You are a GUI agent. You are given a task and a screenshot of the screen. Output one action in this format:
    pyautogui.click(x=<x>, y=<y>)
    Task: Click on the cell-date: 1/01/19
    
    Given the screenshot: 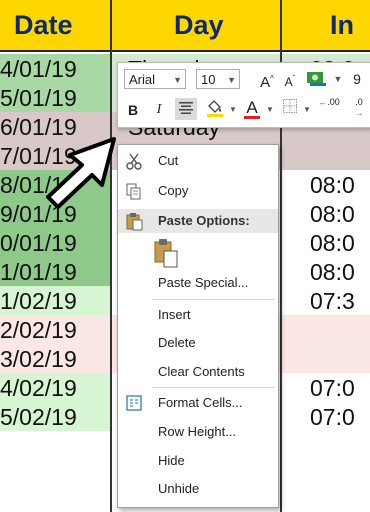 What is the action you would take?
    pyautogui.click(x=55, y=271)
    